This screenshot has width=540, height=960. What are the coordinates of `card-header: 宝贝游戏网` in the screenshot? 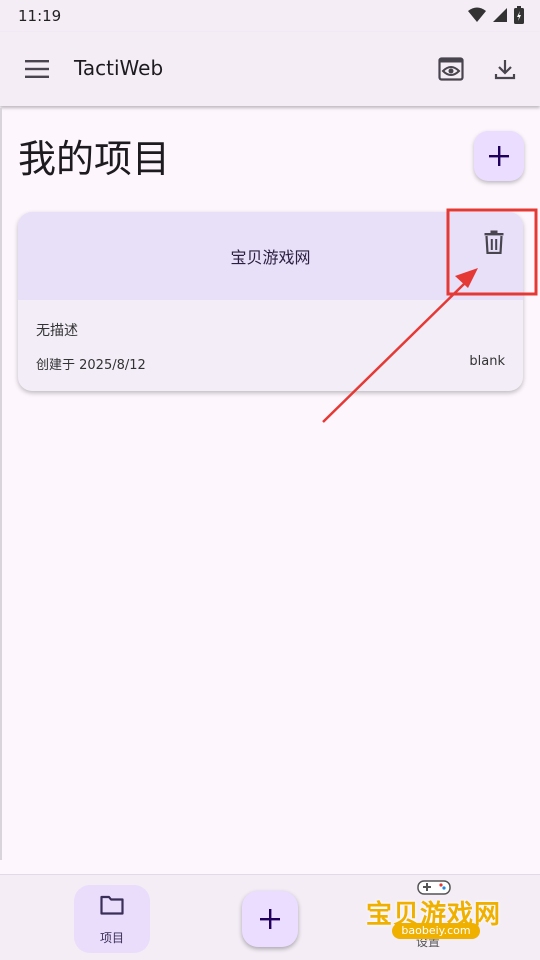 It's located at (270, 256).